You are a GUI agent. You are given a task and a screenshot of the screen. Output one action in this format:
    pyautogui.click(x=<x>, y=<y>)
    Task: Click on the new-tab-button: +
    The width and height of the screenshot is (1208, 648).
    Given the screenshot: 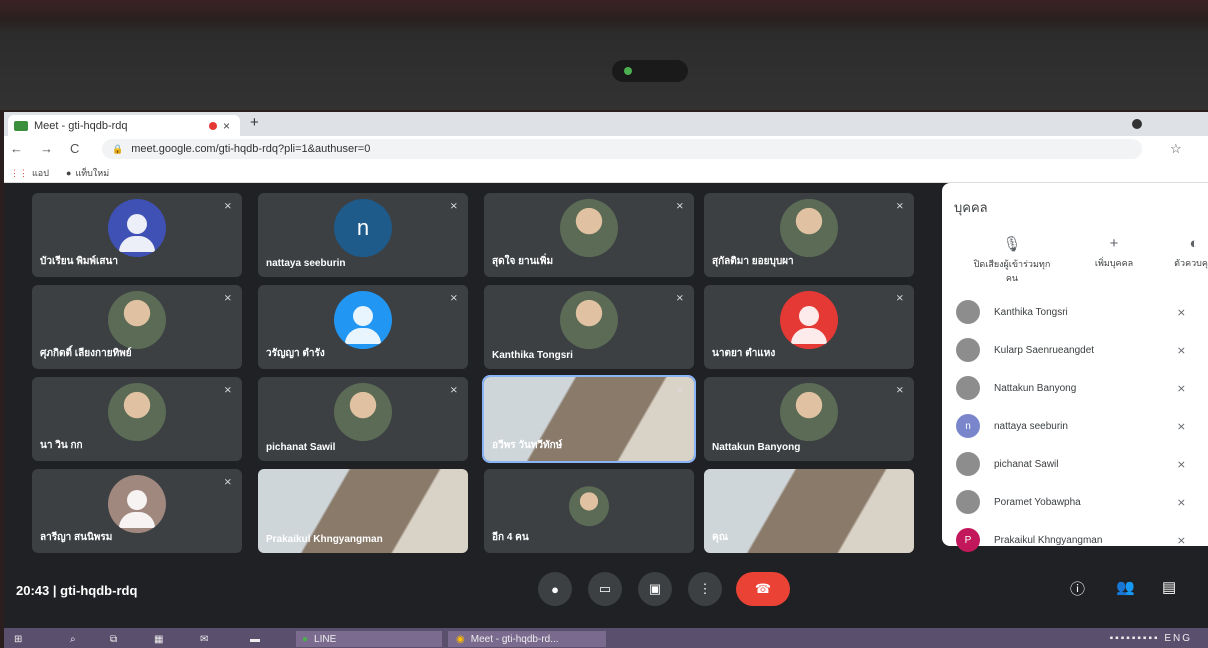 What is the action you would take?
    pyautogui.click(x=254, y=122)
    